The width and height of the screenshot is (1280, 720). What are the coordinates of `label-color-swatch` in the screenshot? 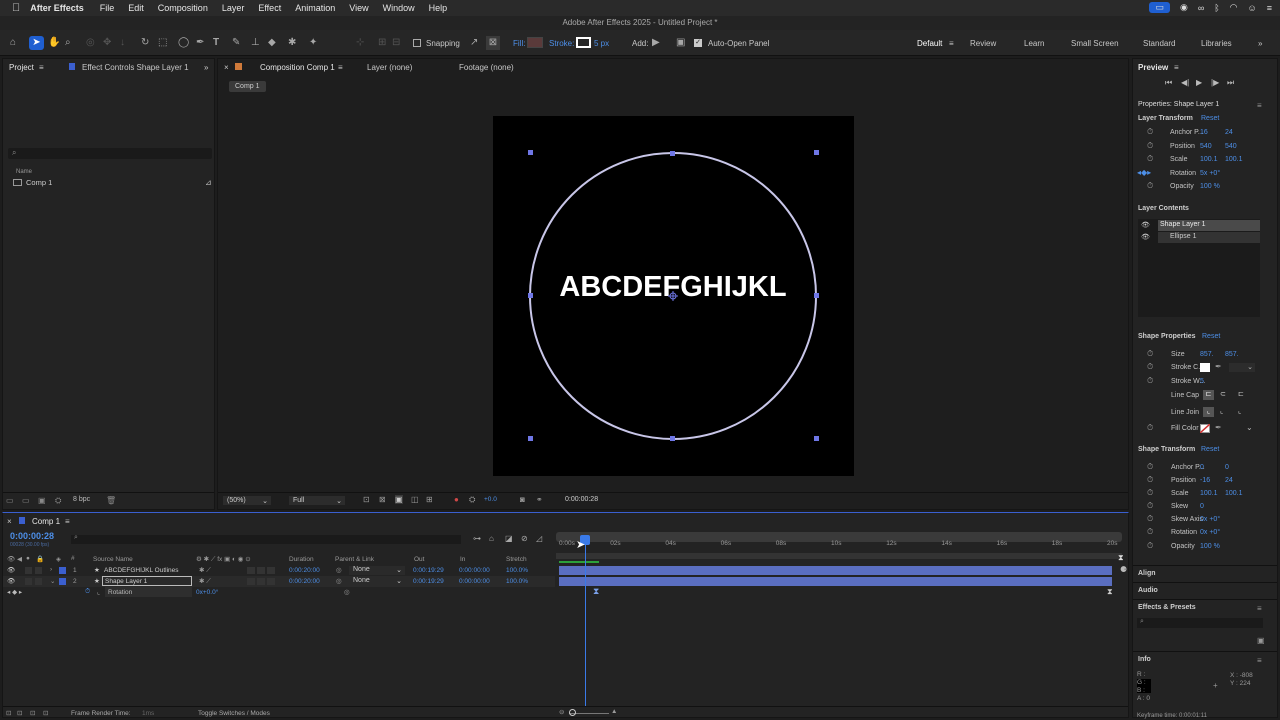 It's located at (62, 570).